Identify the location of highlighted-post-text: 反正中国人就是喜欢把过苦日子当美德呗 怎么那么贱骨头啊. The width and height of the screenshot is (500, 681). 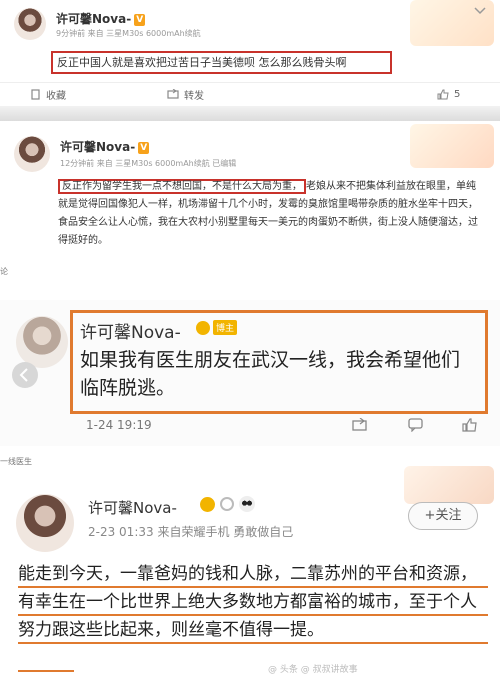
(221, 62).